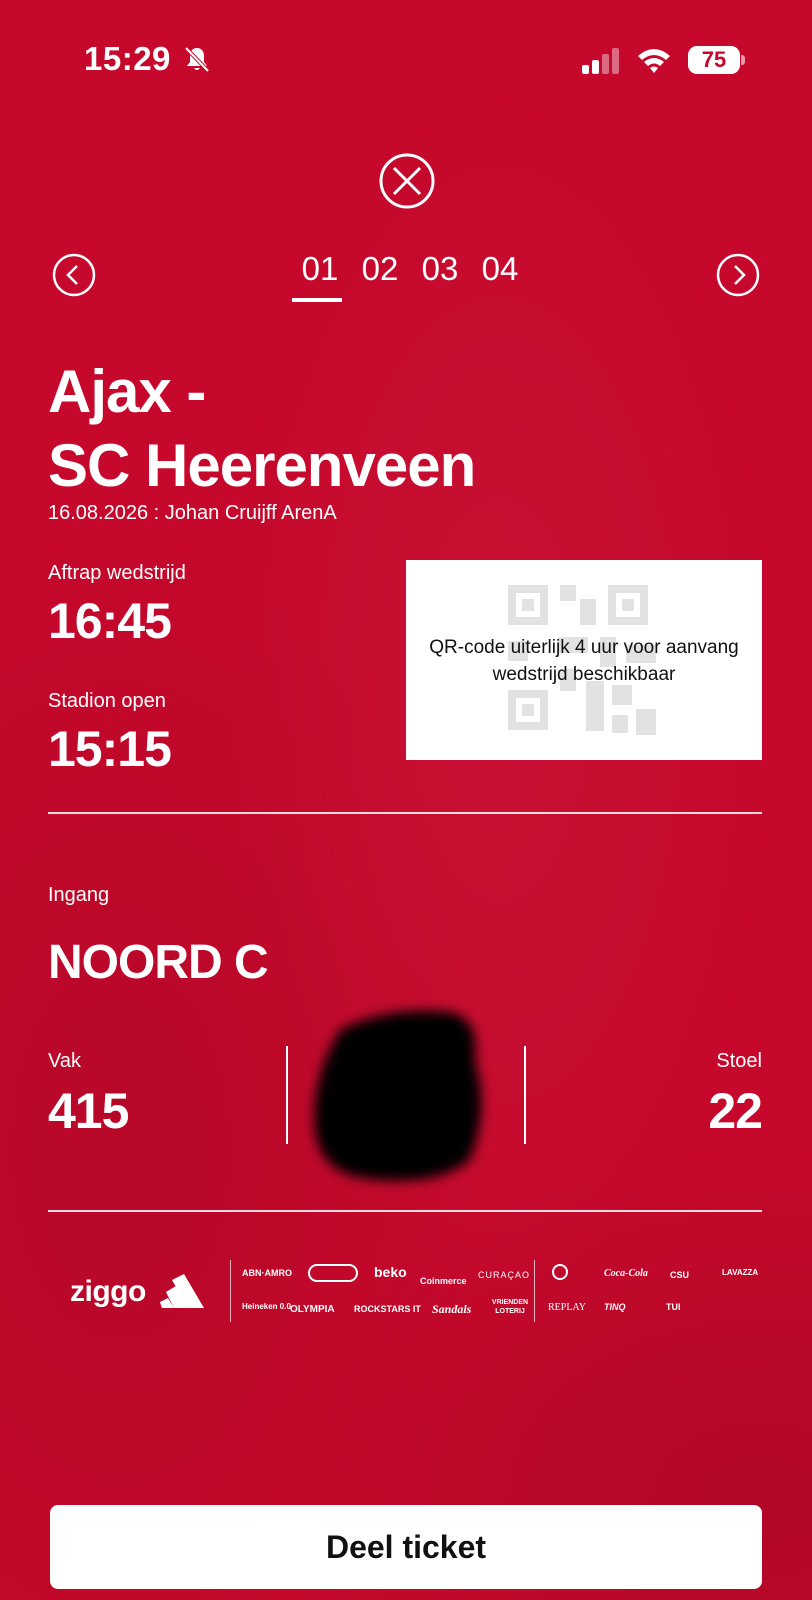  I want to click on kickoff-label: Aftrap wedstrijd, so click(117, 573).